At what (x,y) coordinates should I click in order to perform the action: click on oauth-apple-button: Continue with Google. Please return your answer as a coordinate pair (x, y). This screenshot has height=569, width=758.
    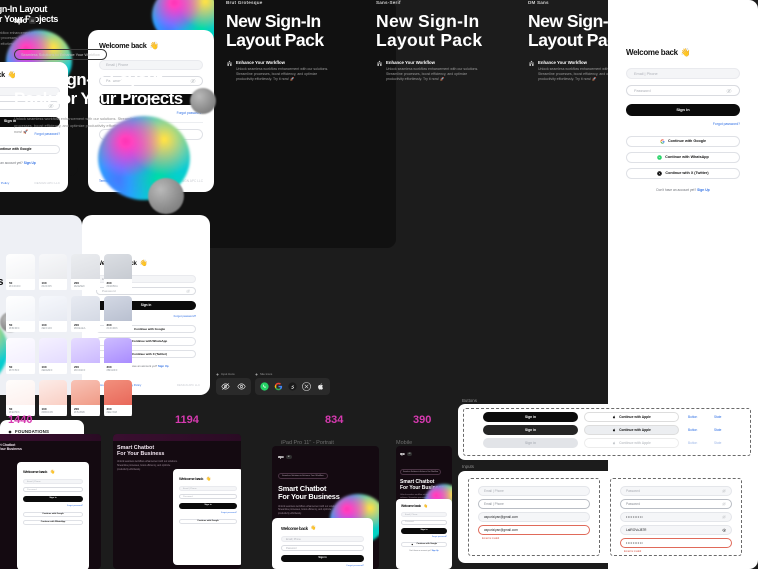
    Looking at the image, I should click on (424, 544).